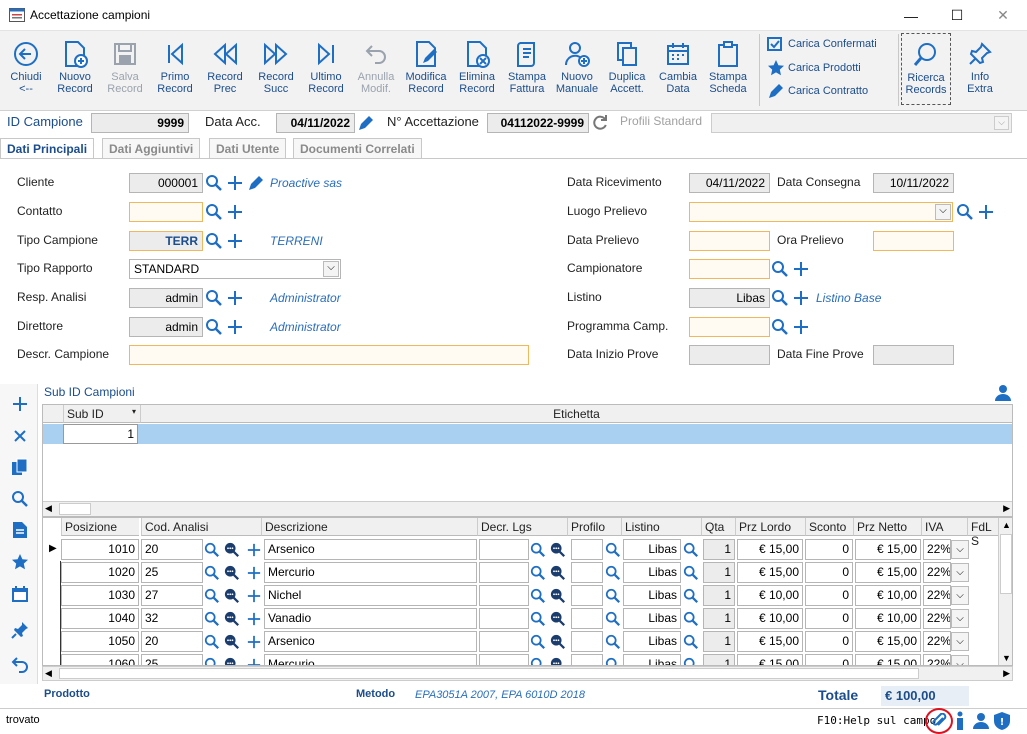  I want to click on user-icon, so click(981, 721).